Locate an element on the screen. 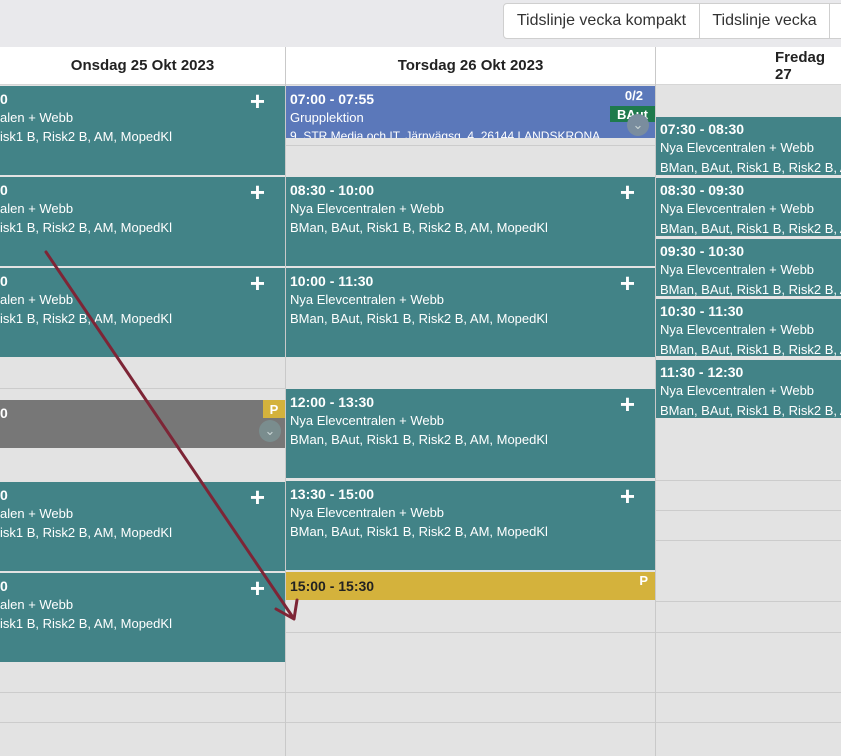 The height and width of the screenshot is (756, 841). view-compact-week-button: Tidslinje vecka kompakt is located at coordinates (601, 21).